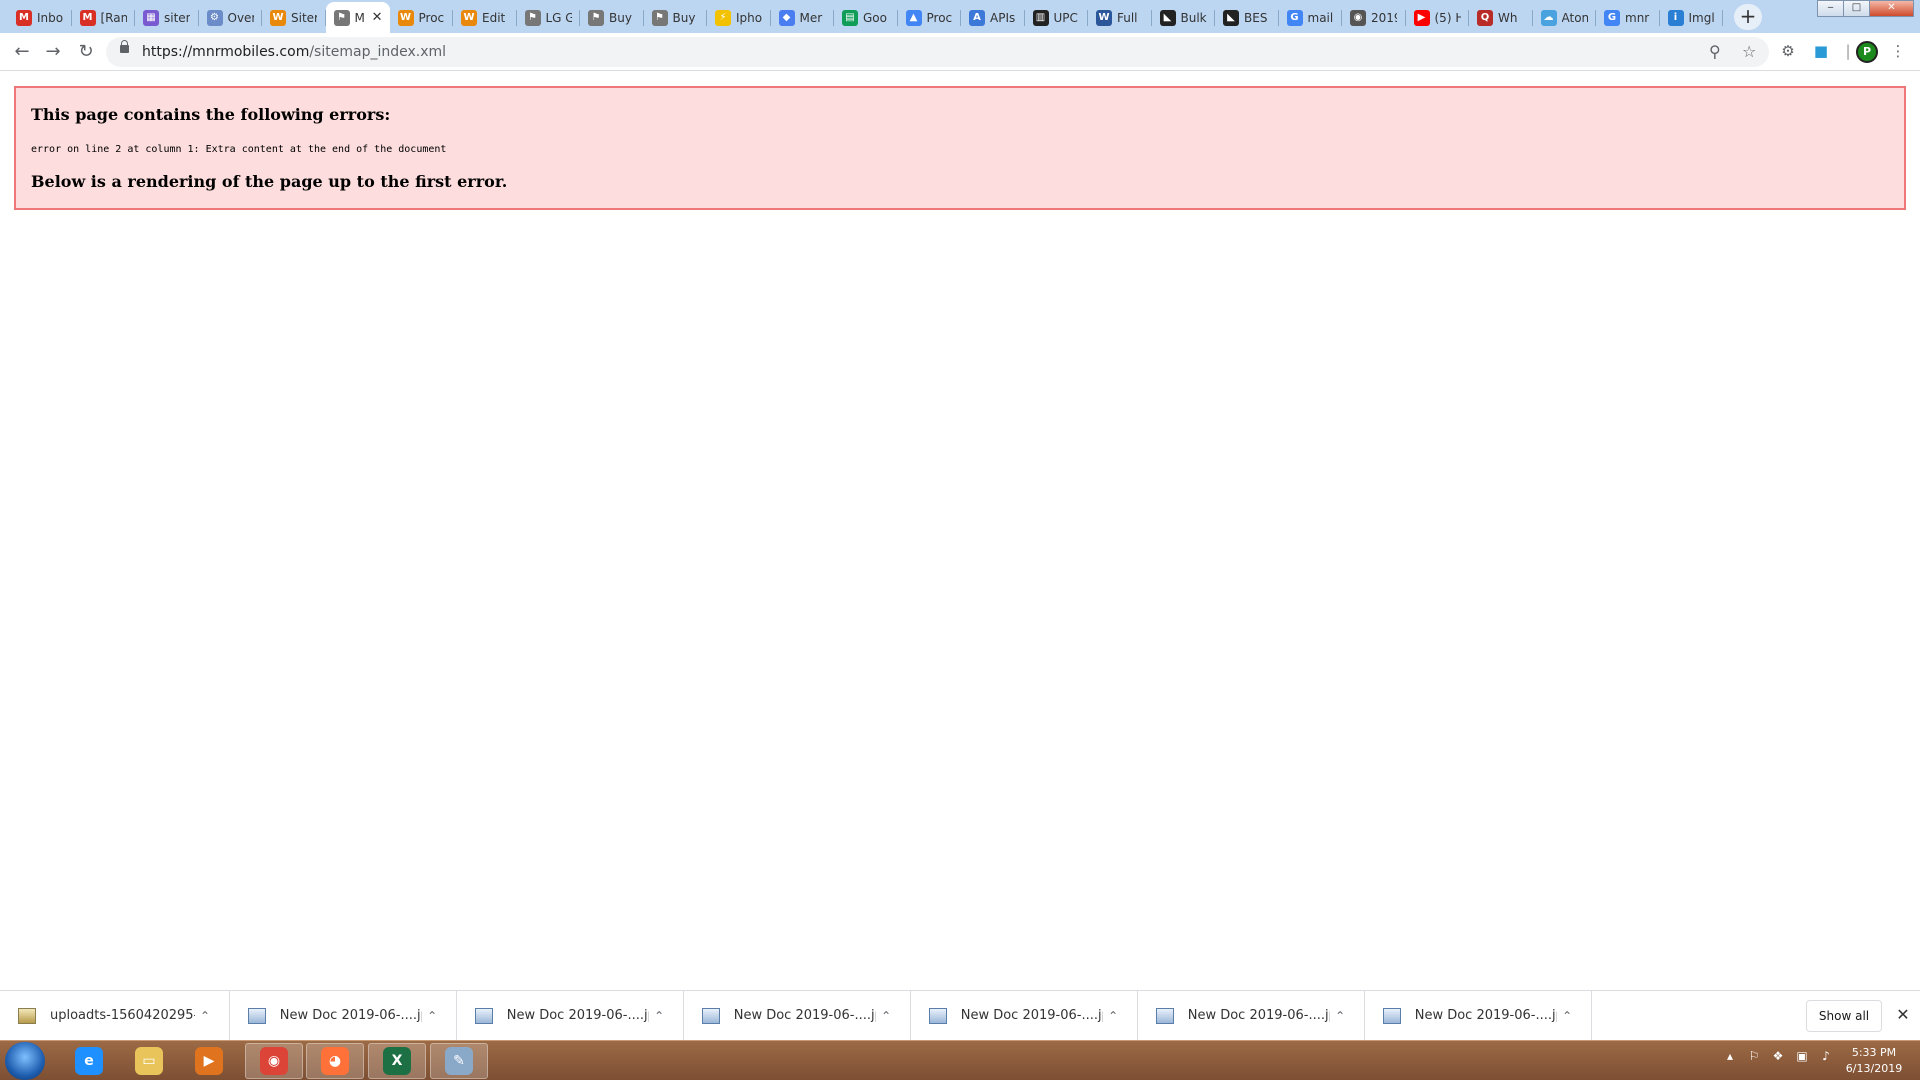  Describe the element at coordinates (149, 1061) in the screenshot. I see `taskbar-app-button: ▭` at that location.